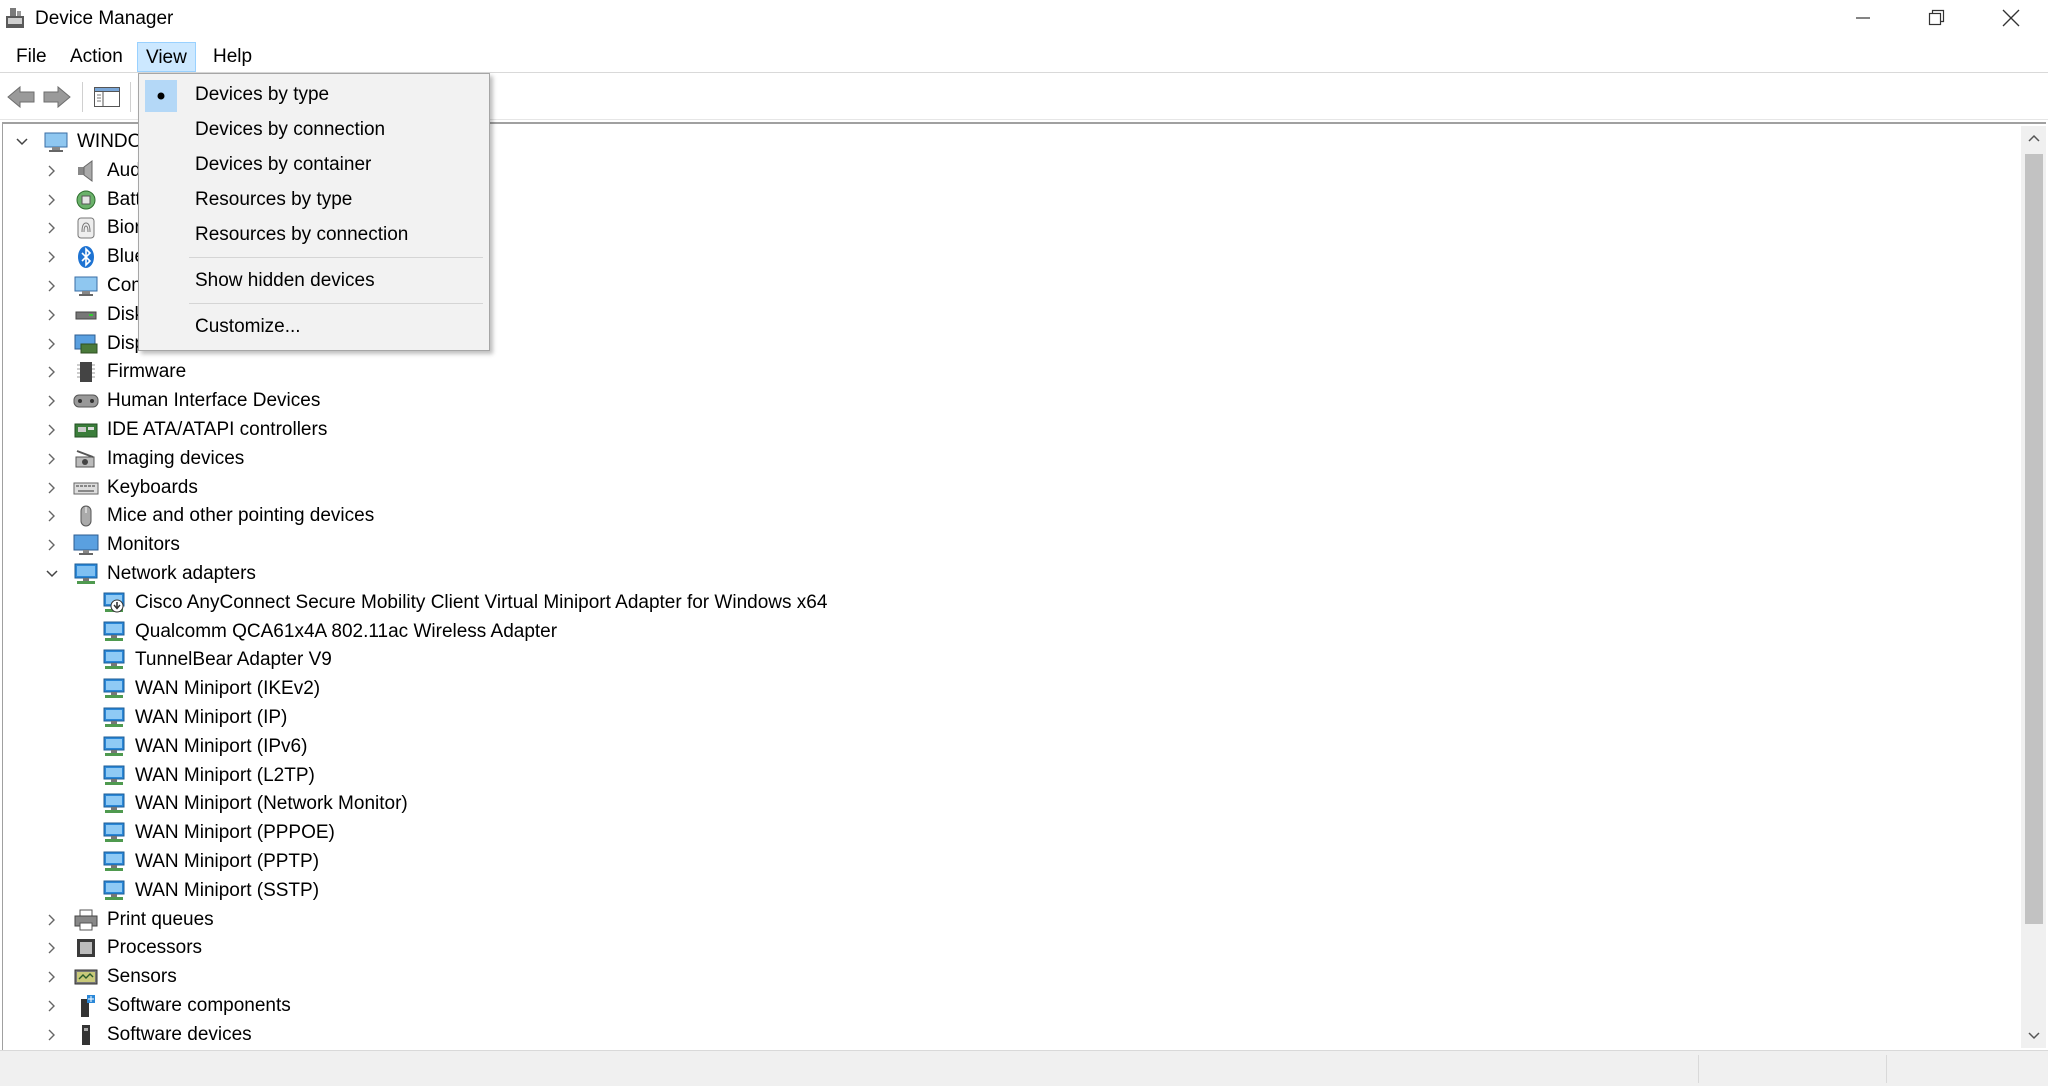  What do you see at coordinates (290, 129) in the screenshot?
I see `menu-item-label: Devices by connection` at bounding box center [290, 129].